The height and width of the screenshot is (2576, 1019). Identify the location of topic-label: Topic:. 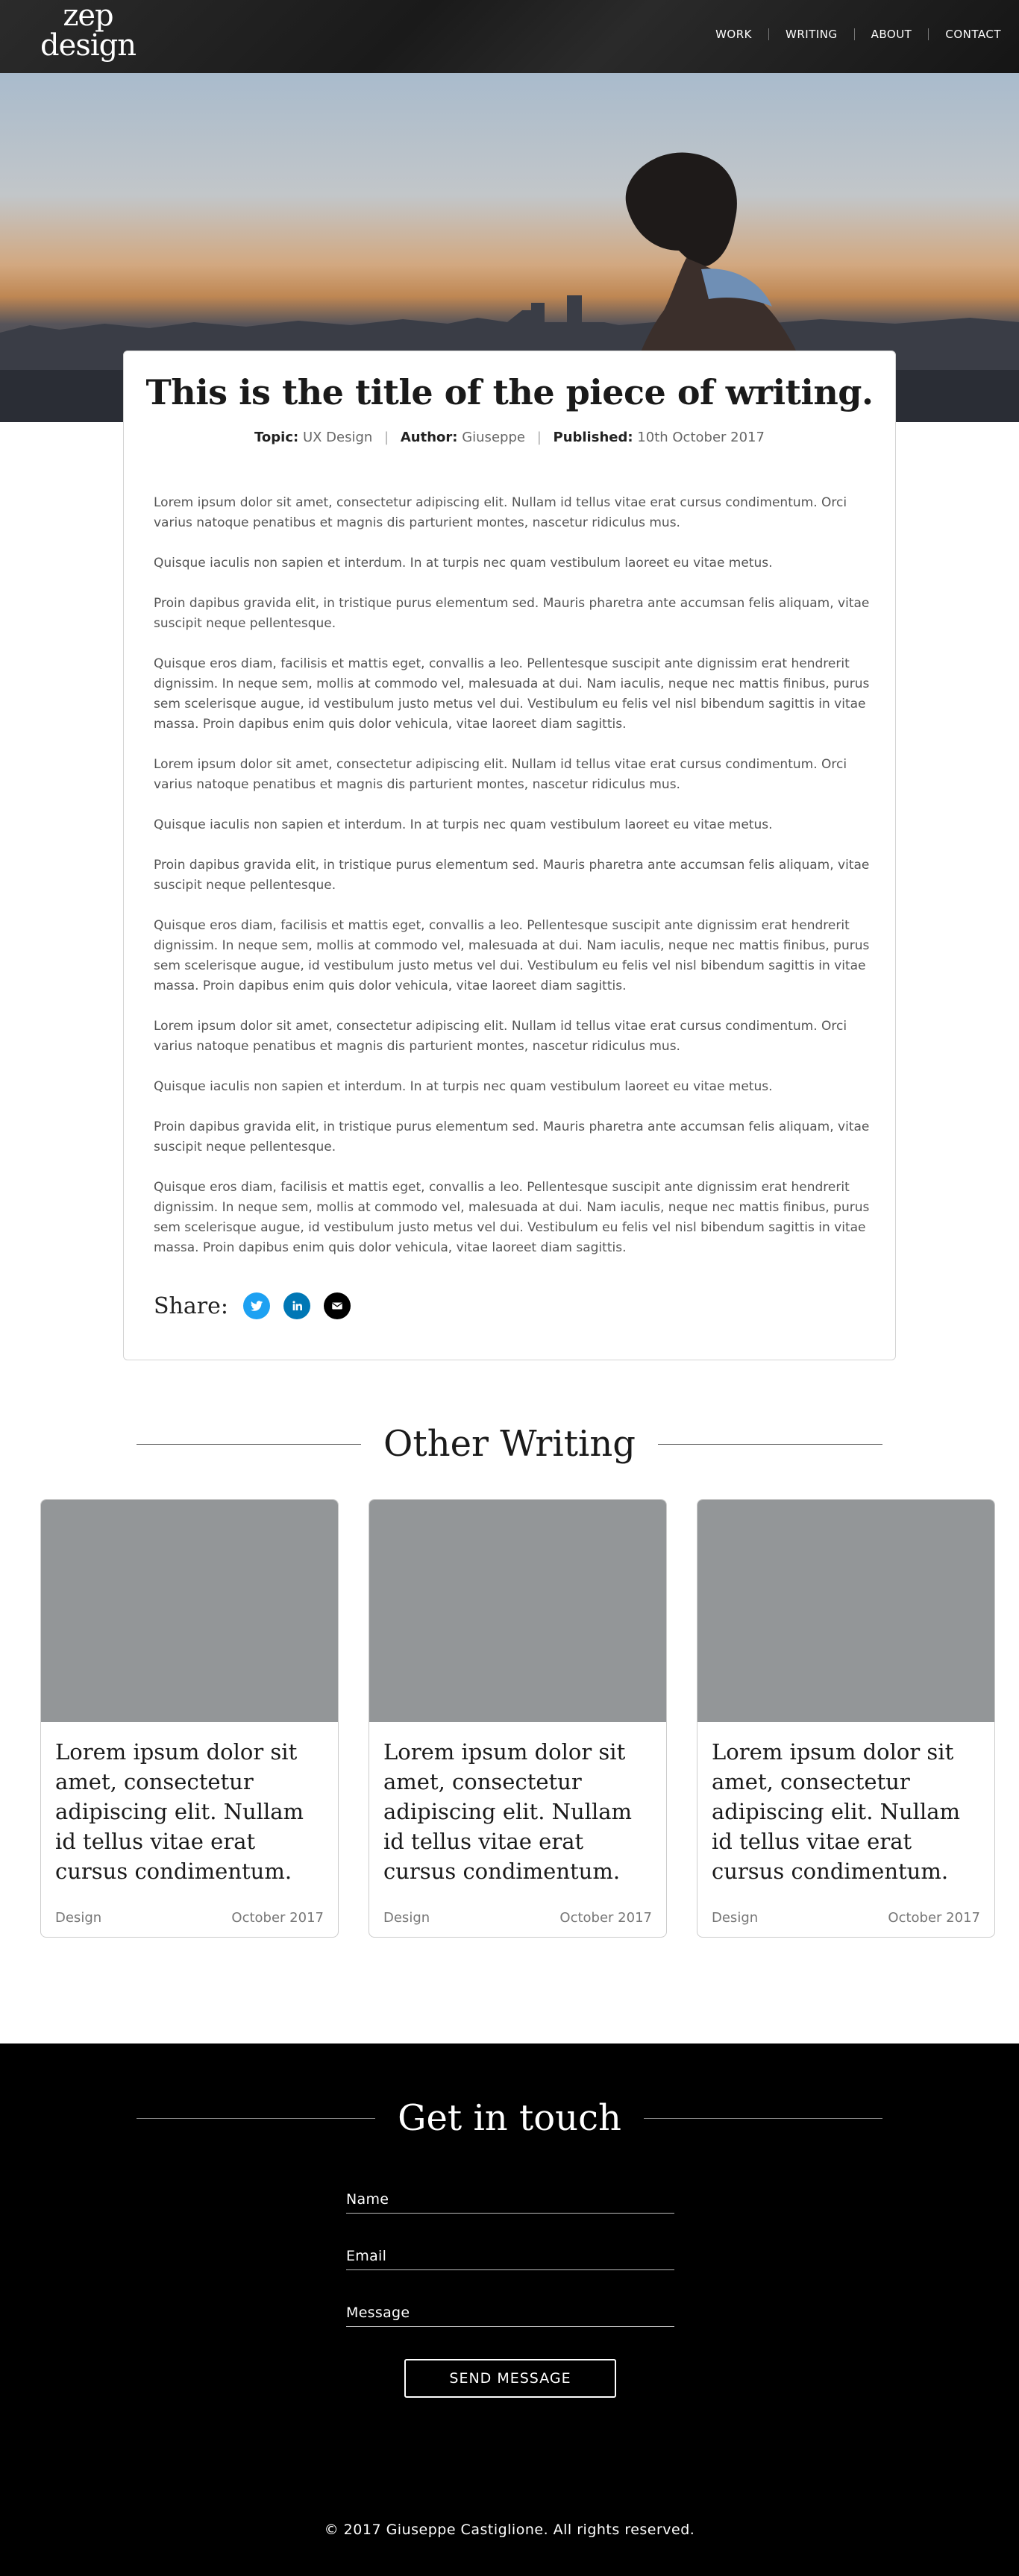
(277, 438).